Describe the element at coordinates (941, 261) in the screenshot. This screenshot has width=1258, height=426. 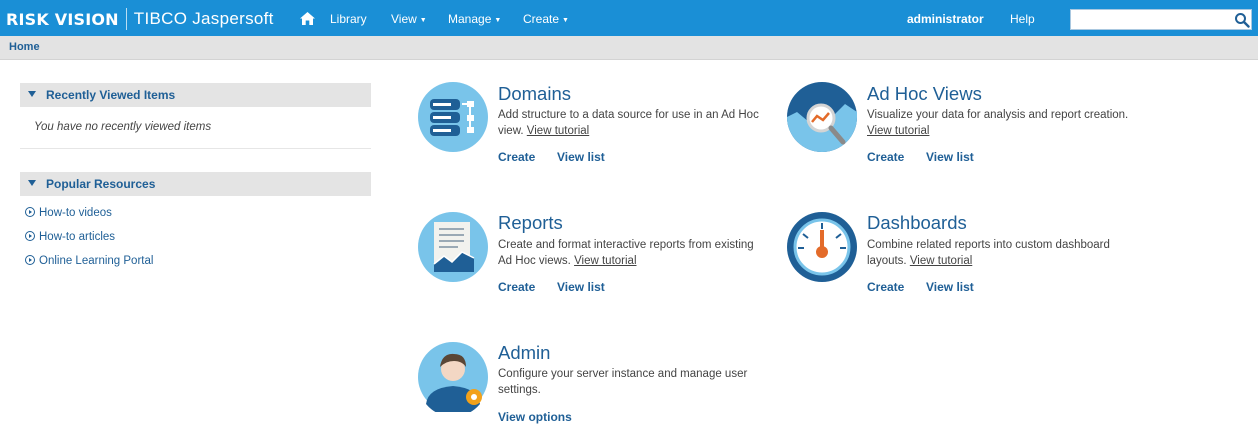
I see `dashboards-tutorial-link: View tutorial` at that location.